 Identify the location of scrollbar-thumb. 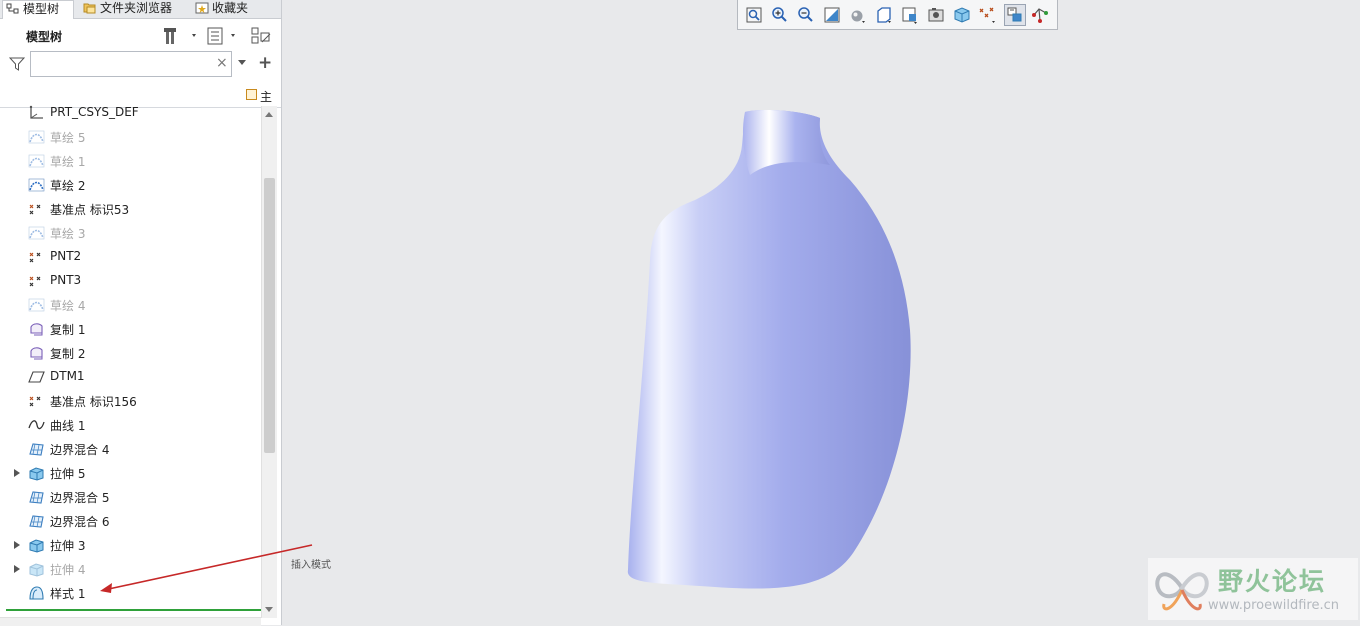
(269, 315).